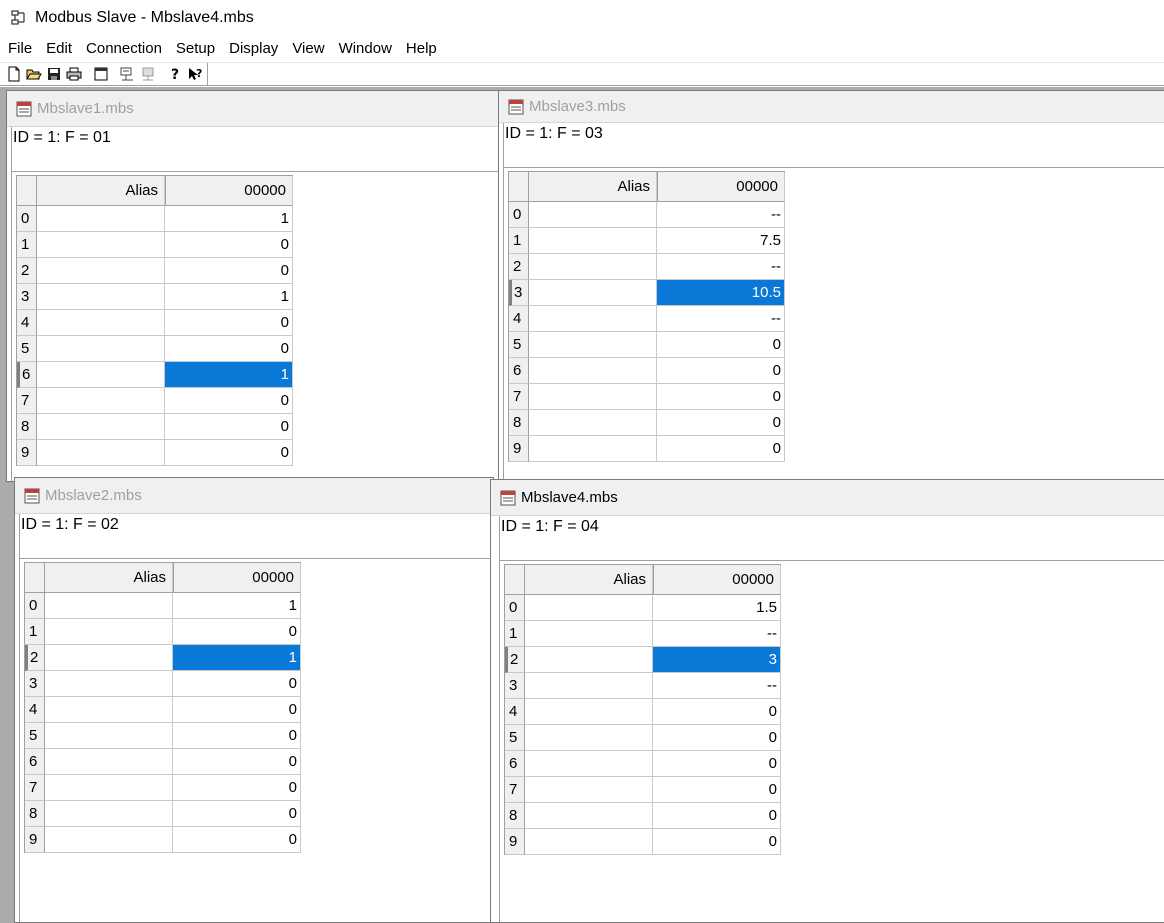  Describe the element at coordinates (195, 74) in the screenshot. I see `context-help-icon: ?` at that location.